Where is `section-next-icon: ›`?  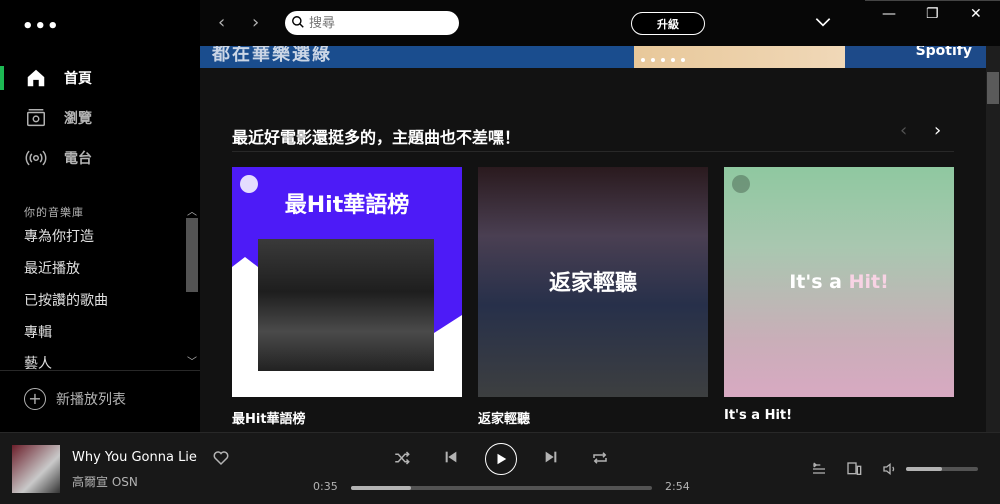
section-next-icon: › is located at coordinates (937, 130).